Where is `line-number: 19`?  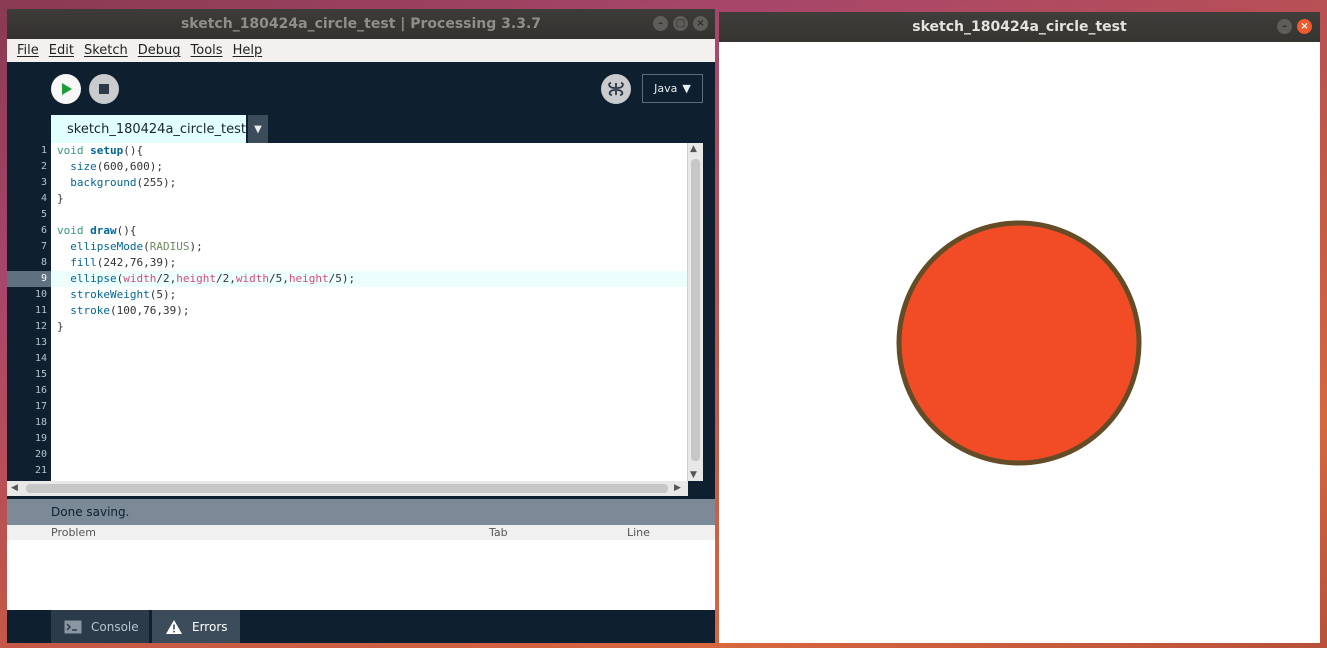
line-number: 19 is located at coordinates (40, 438).